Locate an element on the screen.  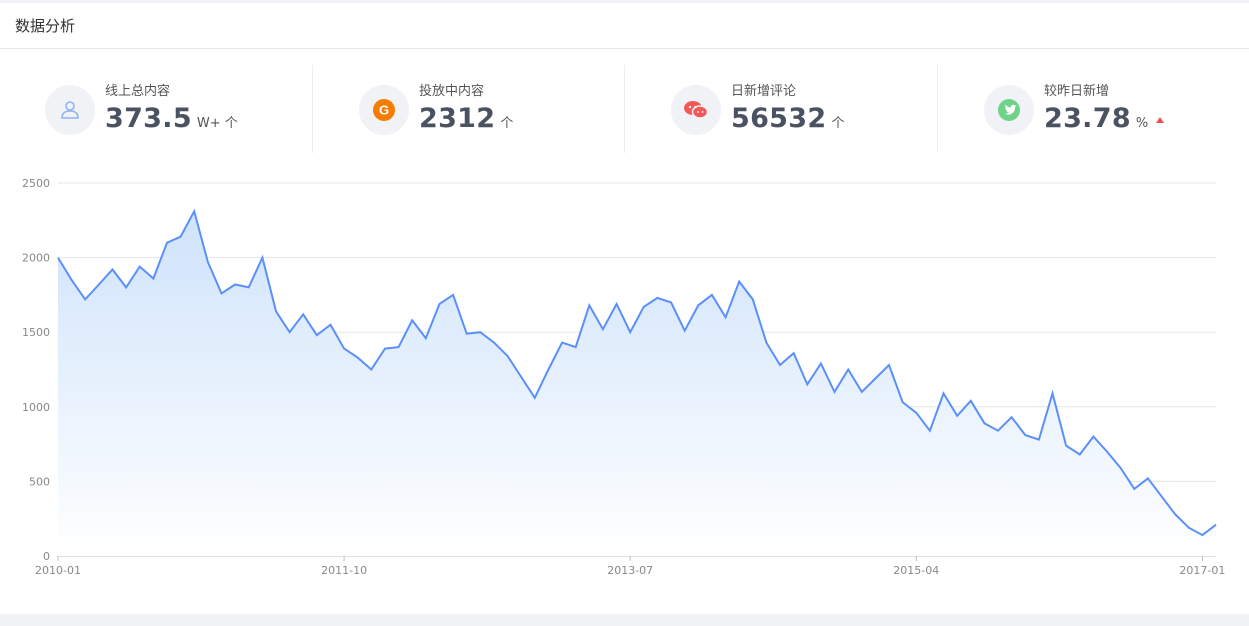
twitter-icon is located at coordinates (1009, 110).